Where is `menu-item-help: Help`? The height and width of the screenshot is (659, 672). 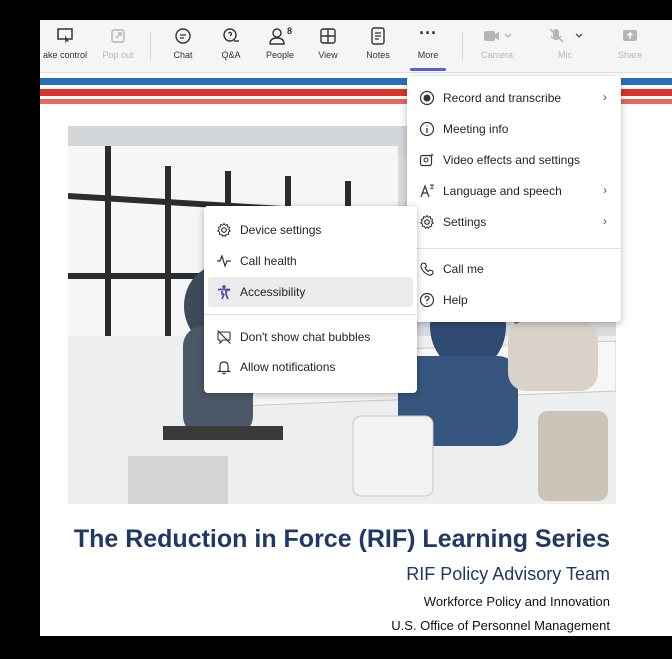 menu-item-help: Help is located at coordinates (514, 300).